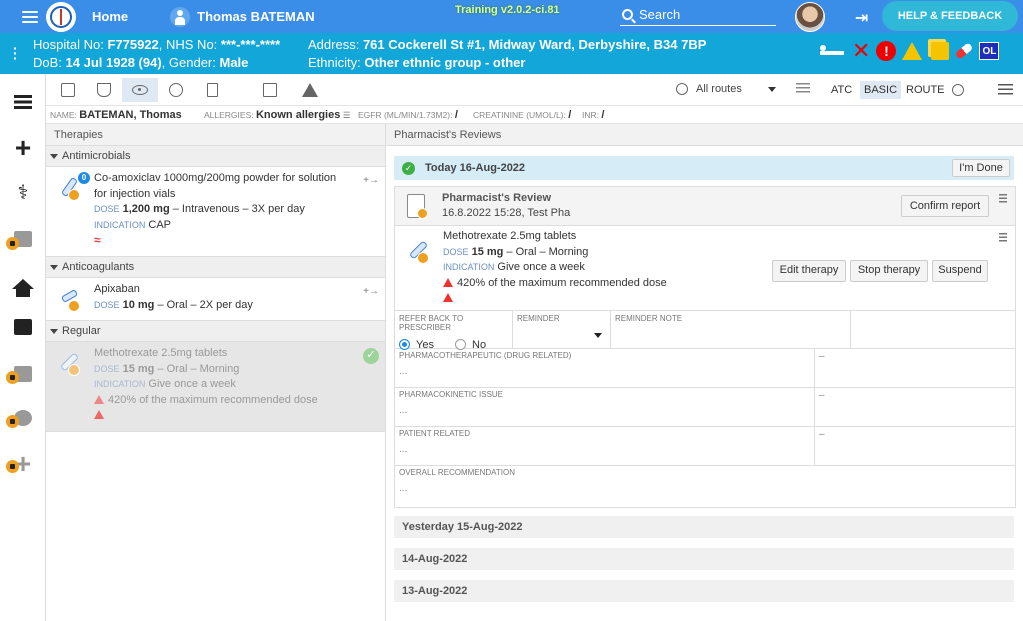 This screenshot has width=1023, height=621. What do you see at coordinates (215, 267) in the screenshot?
I see `group-anticoagulants: Anticoagulants` at bounding box center [215, 267].